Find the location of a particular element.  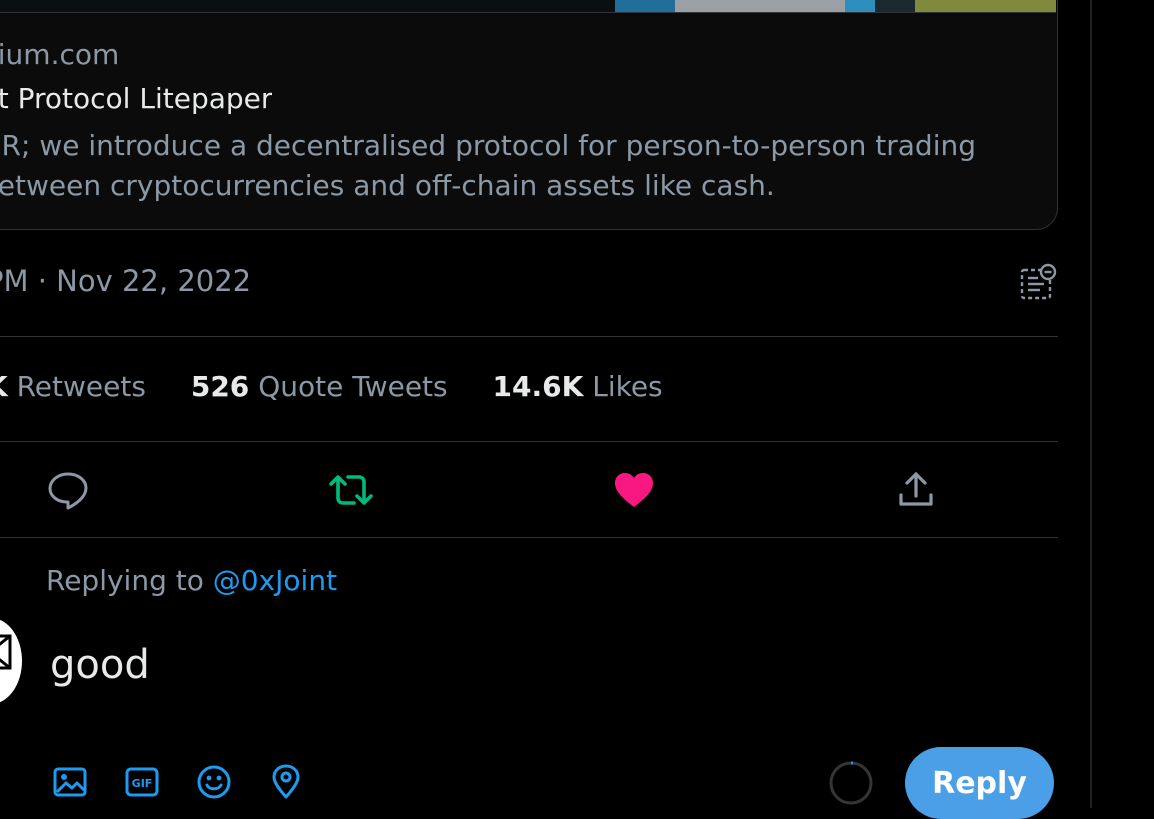

retweets-stat: K Retweets is located at coordinates (73, 386).